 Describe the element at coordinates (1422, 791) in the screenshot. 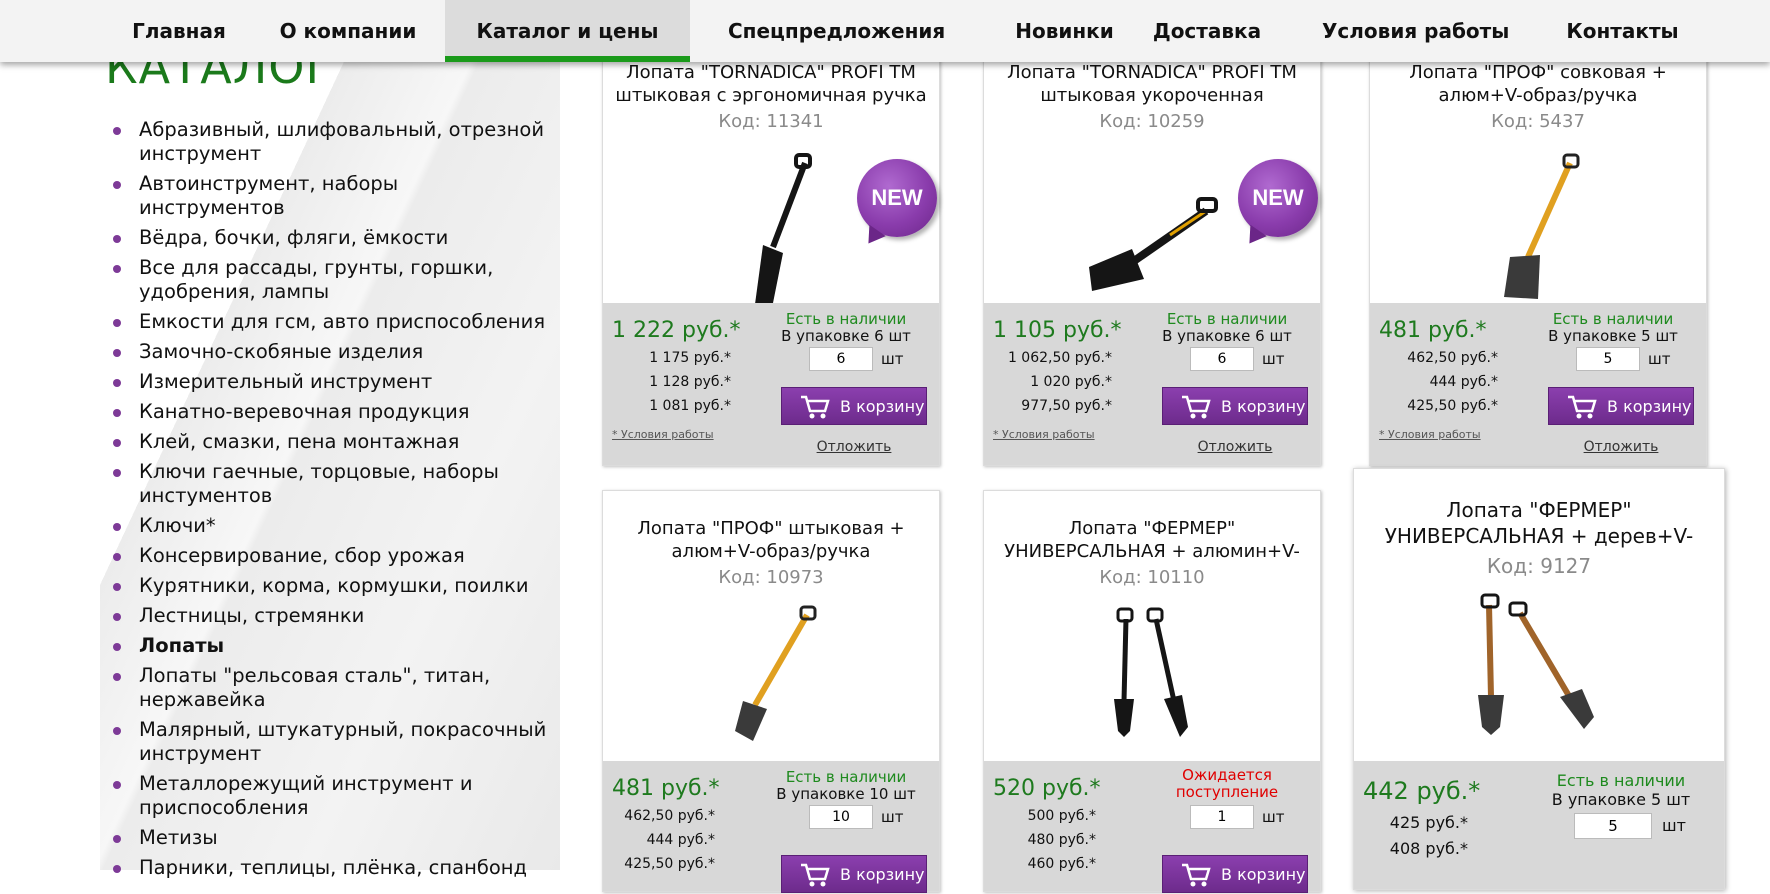

I see `product-price: 442 руб.*` at that location.